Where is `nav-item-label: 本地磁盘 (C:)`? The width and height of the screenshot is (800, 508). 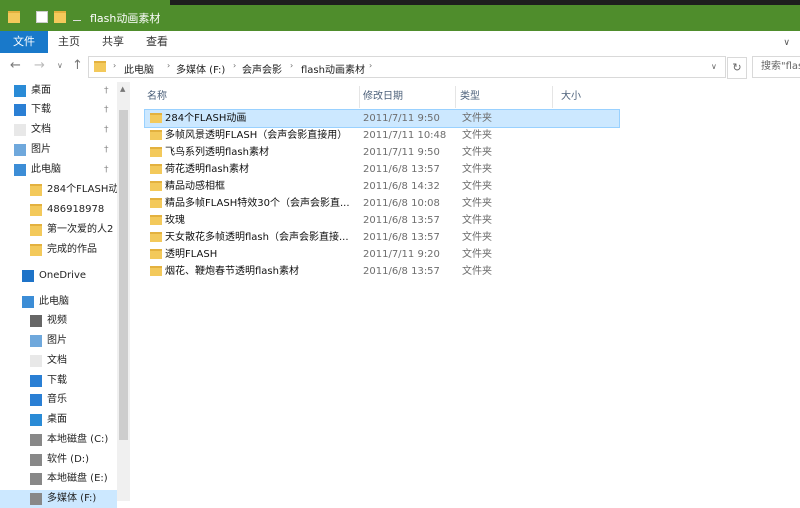
nav-item-label: 本地磁盘 (C:) is located at coordinates (78, 439).